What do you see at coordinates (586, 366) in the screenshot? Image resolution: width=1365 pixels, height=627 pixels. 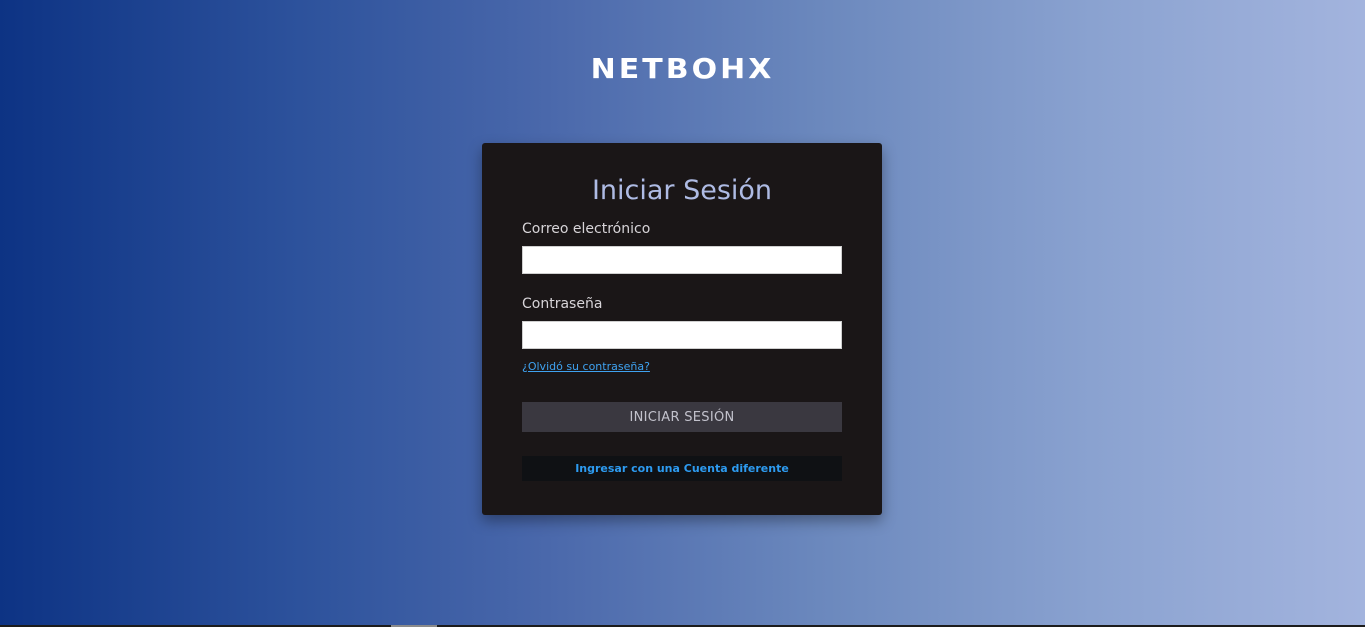 I see `forgot-password-link: ¿Olvidó su contraseña?` at bounding box center [586, 366].